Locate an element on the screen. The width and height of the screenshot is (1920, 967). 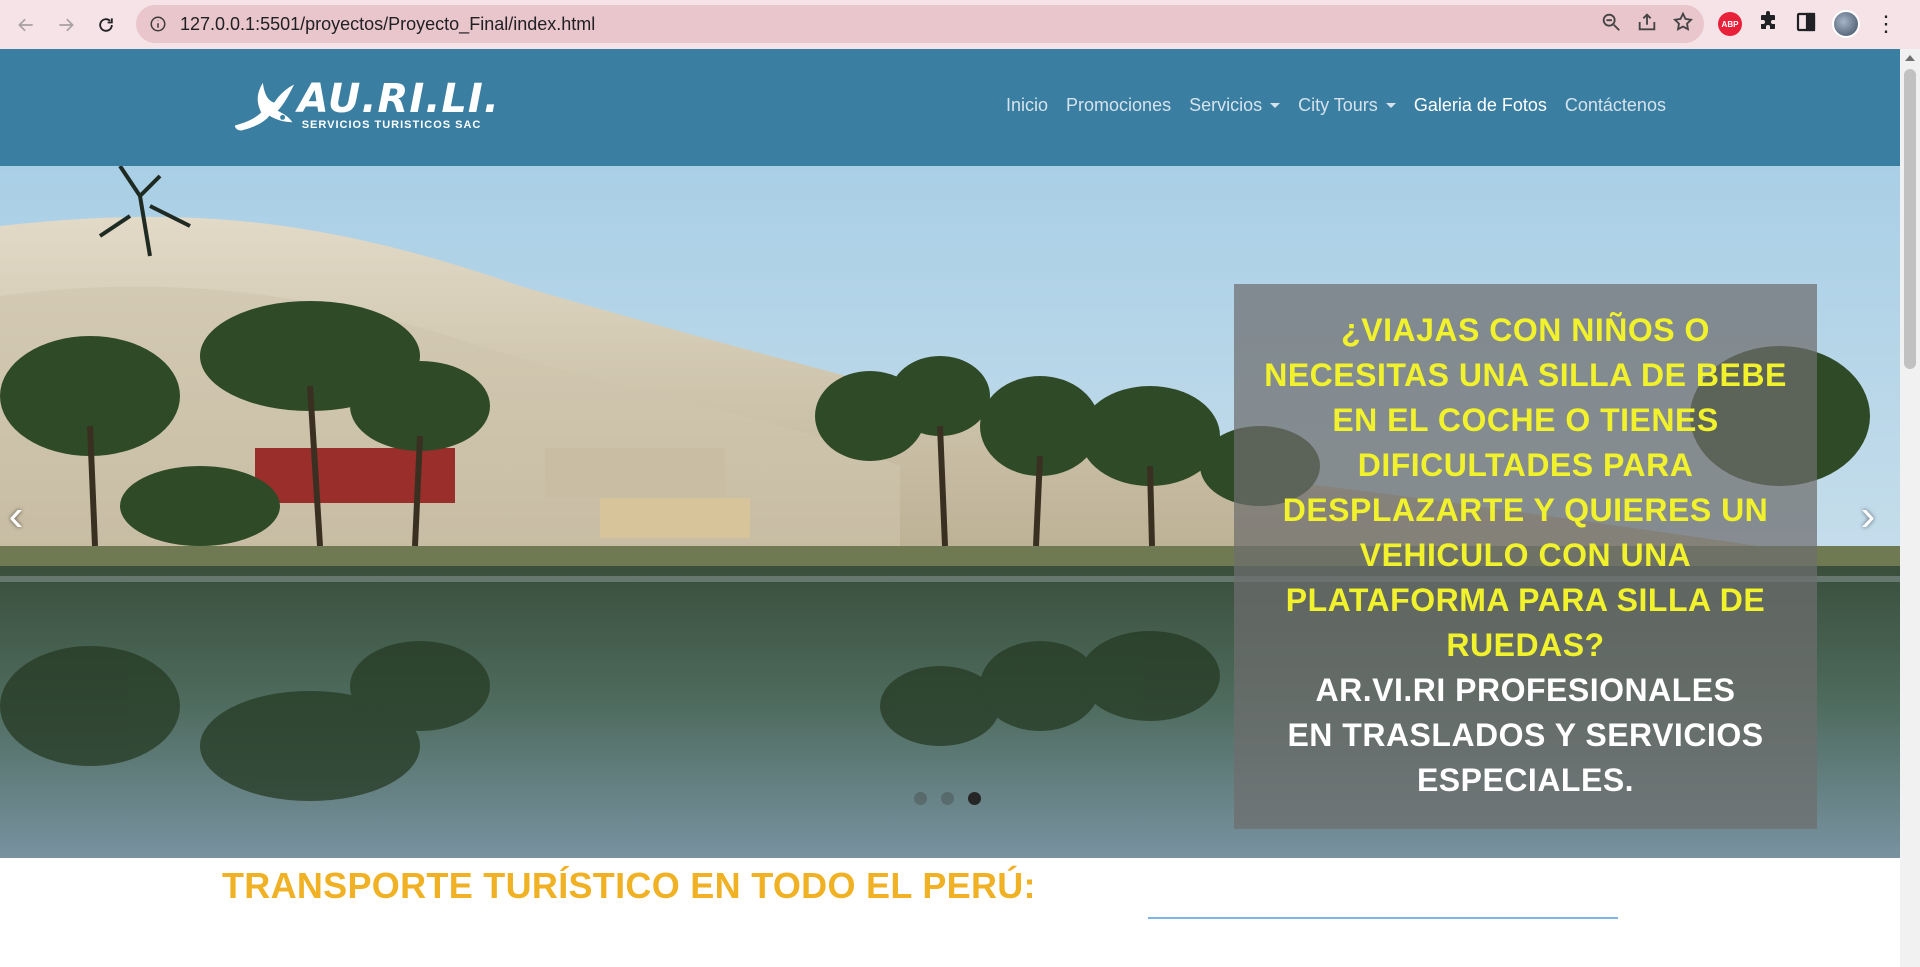
menu-item-label: Promociones is located at coordinates (1119, 105).